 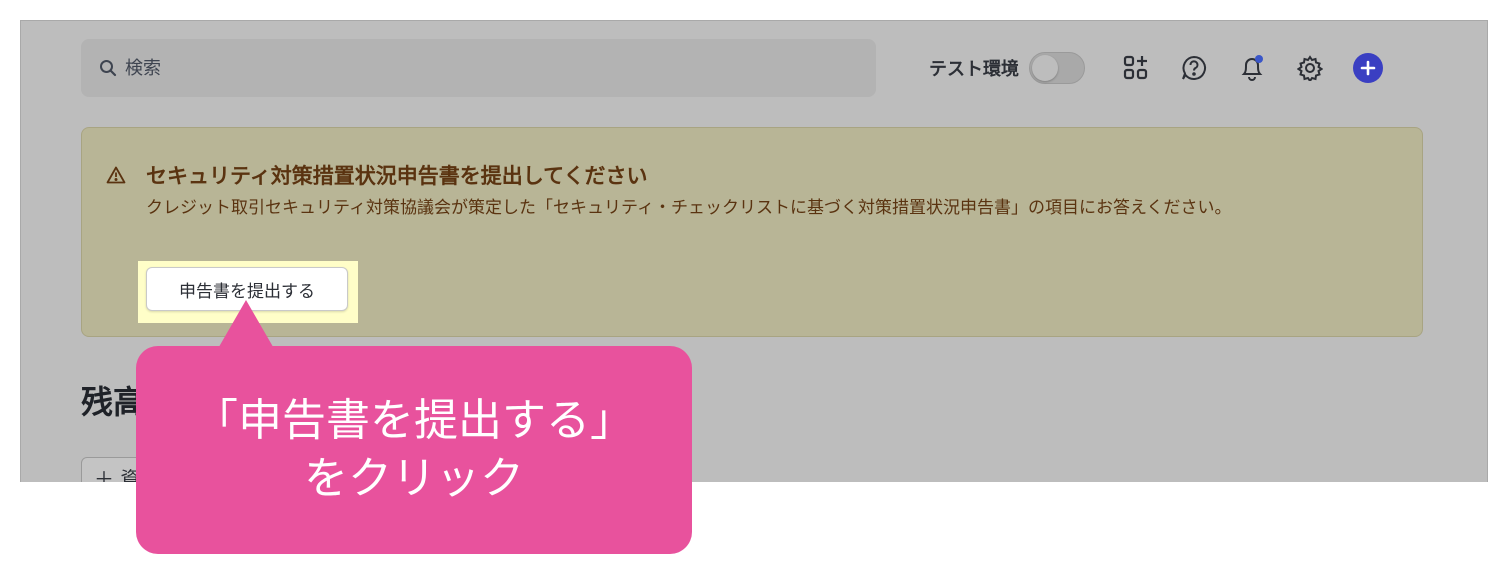 I want to click on callout-arrow, so click(x=246, y=326).